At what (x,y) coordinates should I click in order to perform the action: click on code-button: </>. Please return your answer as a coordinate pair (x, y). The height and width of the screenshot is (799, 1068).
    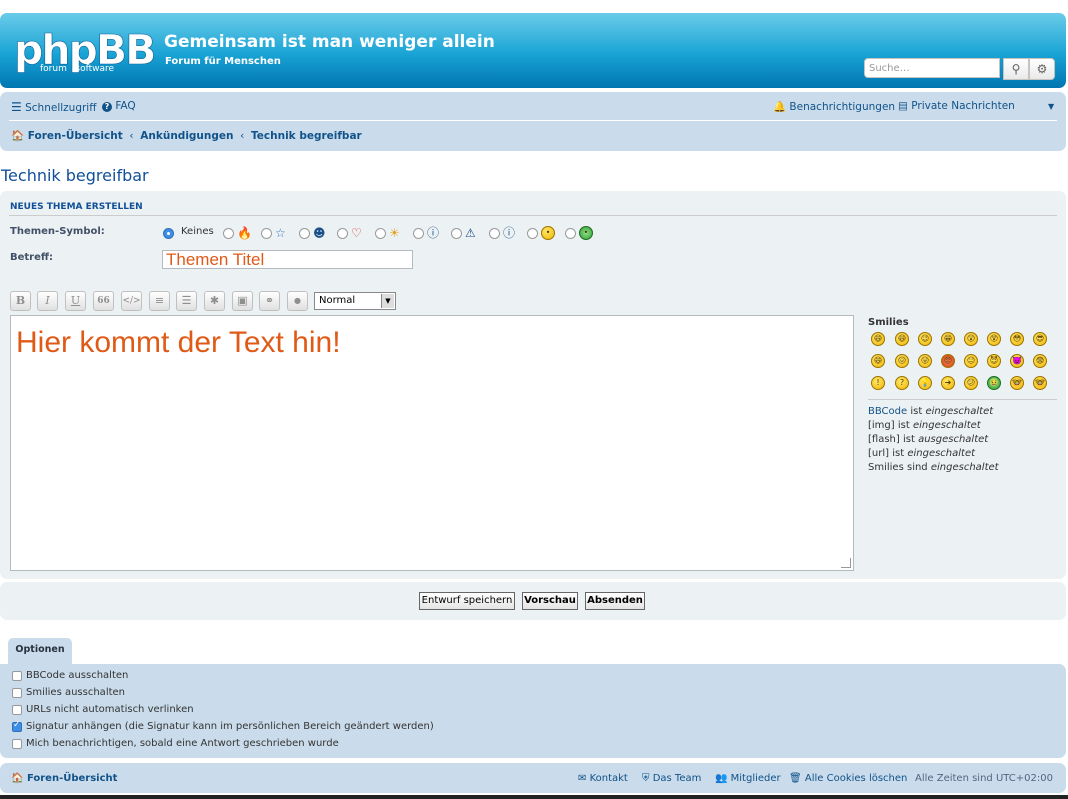
    Looking at the image, I should click on (131, 301).